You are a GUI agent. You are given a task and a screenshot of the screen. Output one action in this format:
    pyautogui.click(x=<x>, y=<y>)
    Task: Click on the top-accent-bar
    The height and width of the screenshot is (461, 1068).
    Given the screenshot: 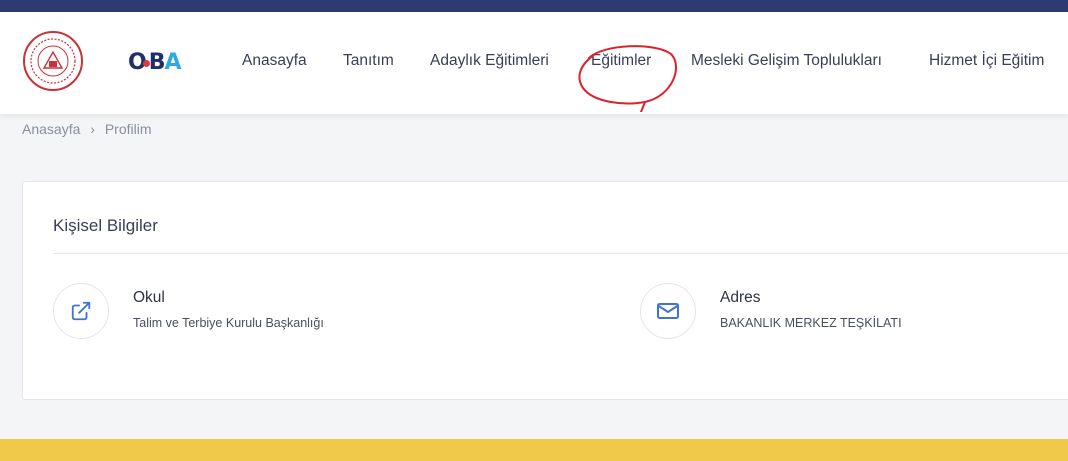 What is the action you would take?
    pyautogui.click(x=534, y=6)
    